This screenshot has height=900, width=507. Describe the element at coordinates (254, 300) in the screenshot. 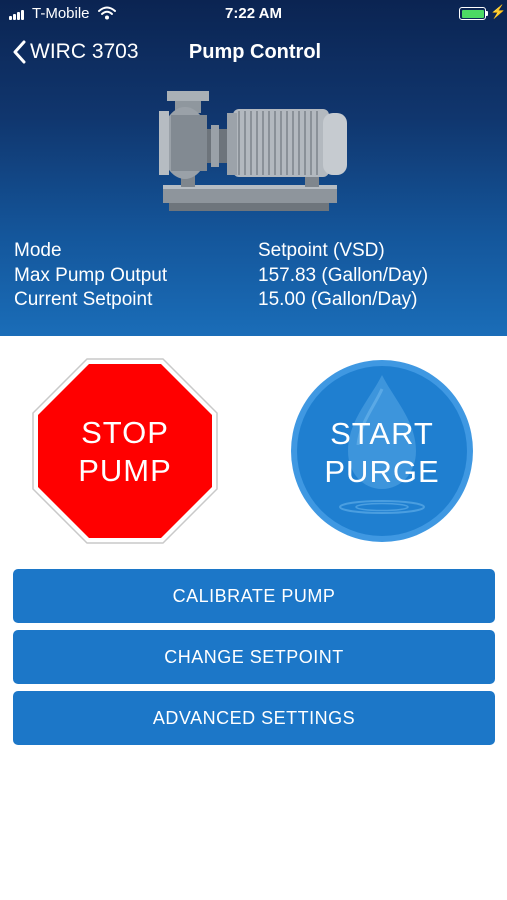

I see `info-row-setpoint: Current Setpoint 15.00 (Gallon/Day)` at that location.